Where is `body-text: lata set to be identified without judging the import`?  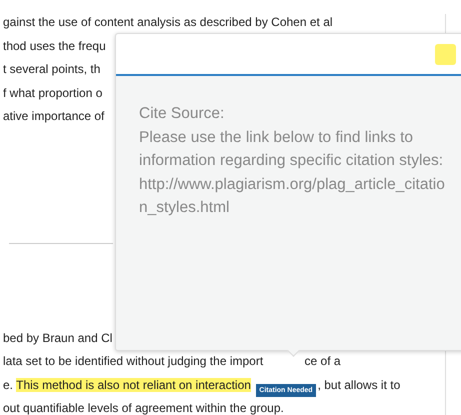 body-text: lata set to be identified without judging the import is located at coordinates (133, 361).